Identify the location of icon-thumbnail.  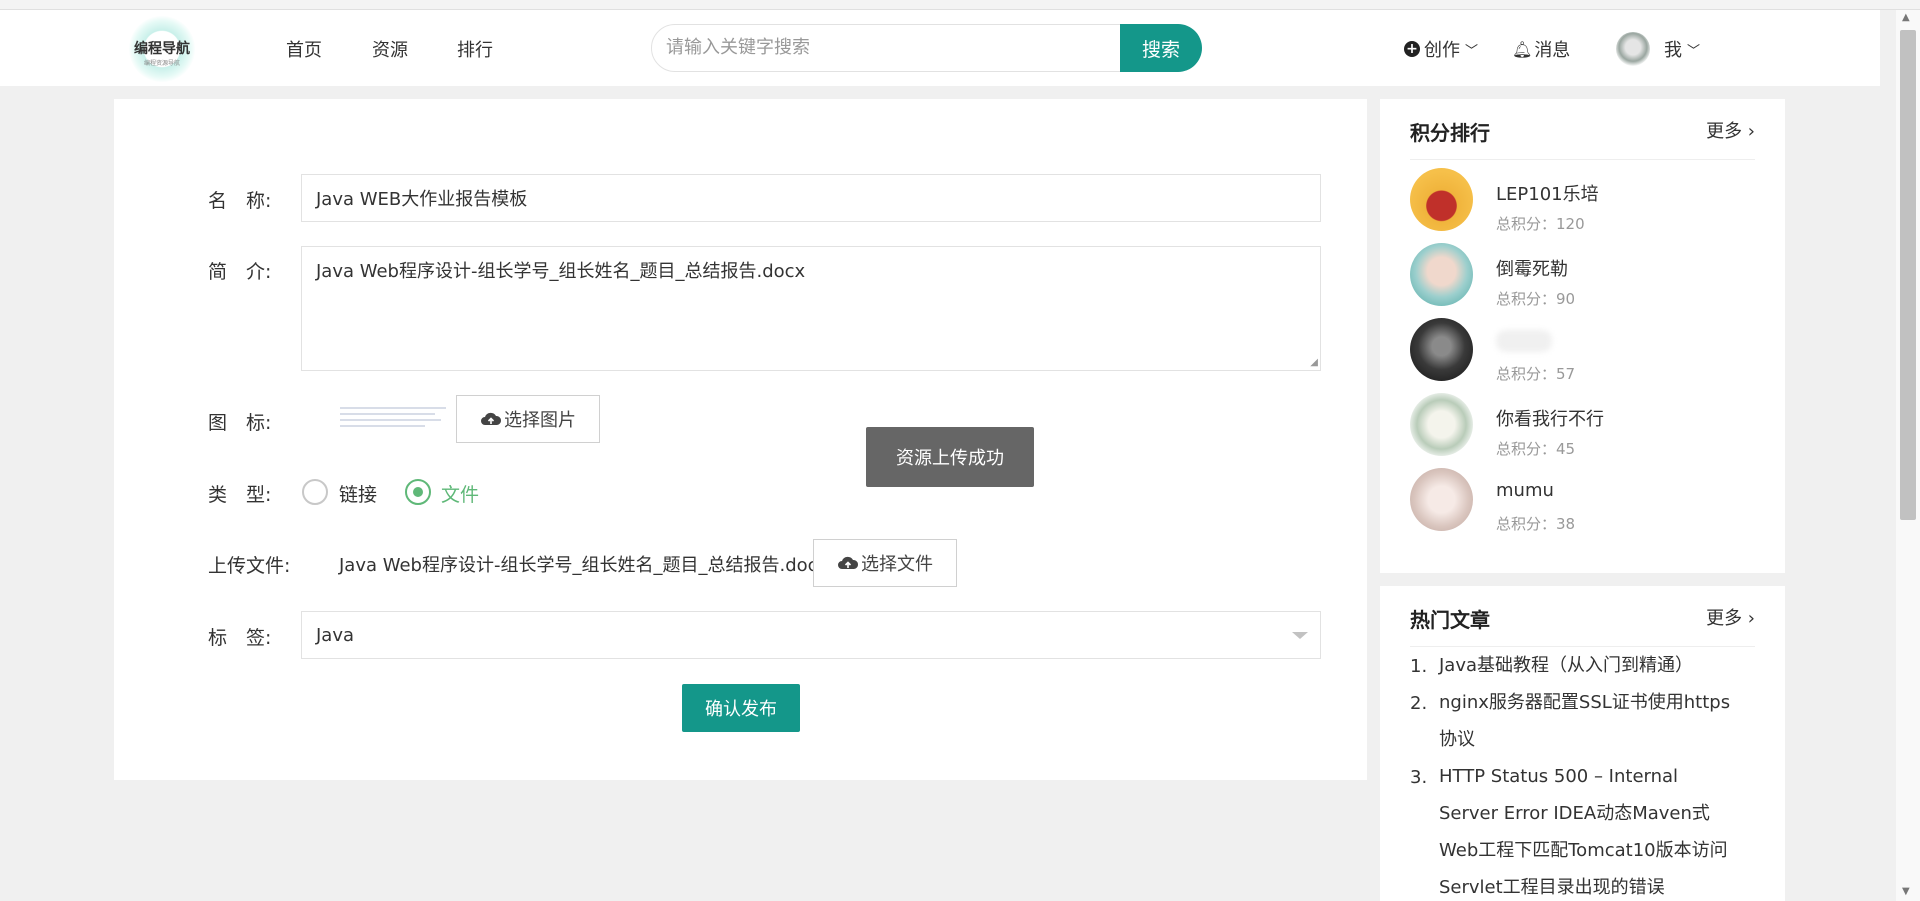
(393, 421).